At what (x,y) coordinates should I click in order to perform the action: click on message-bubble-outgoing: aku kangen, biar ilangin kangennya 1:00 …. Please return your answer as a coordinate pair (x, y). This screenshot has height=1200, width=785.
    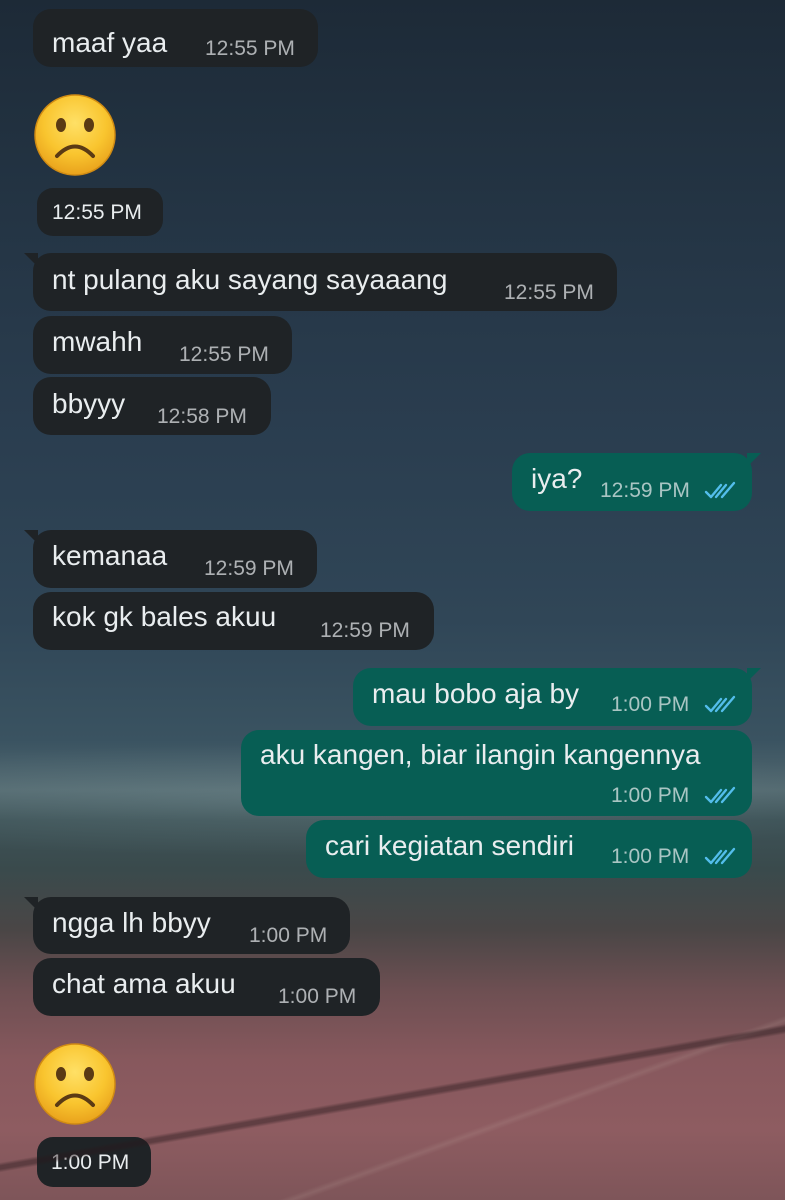
    Looking at the image, I should click on (496, 773).